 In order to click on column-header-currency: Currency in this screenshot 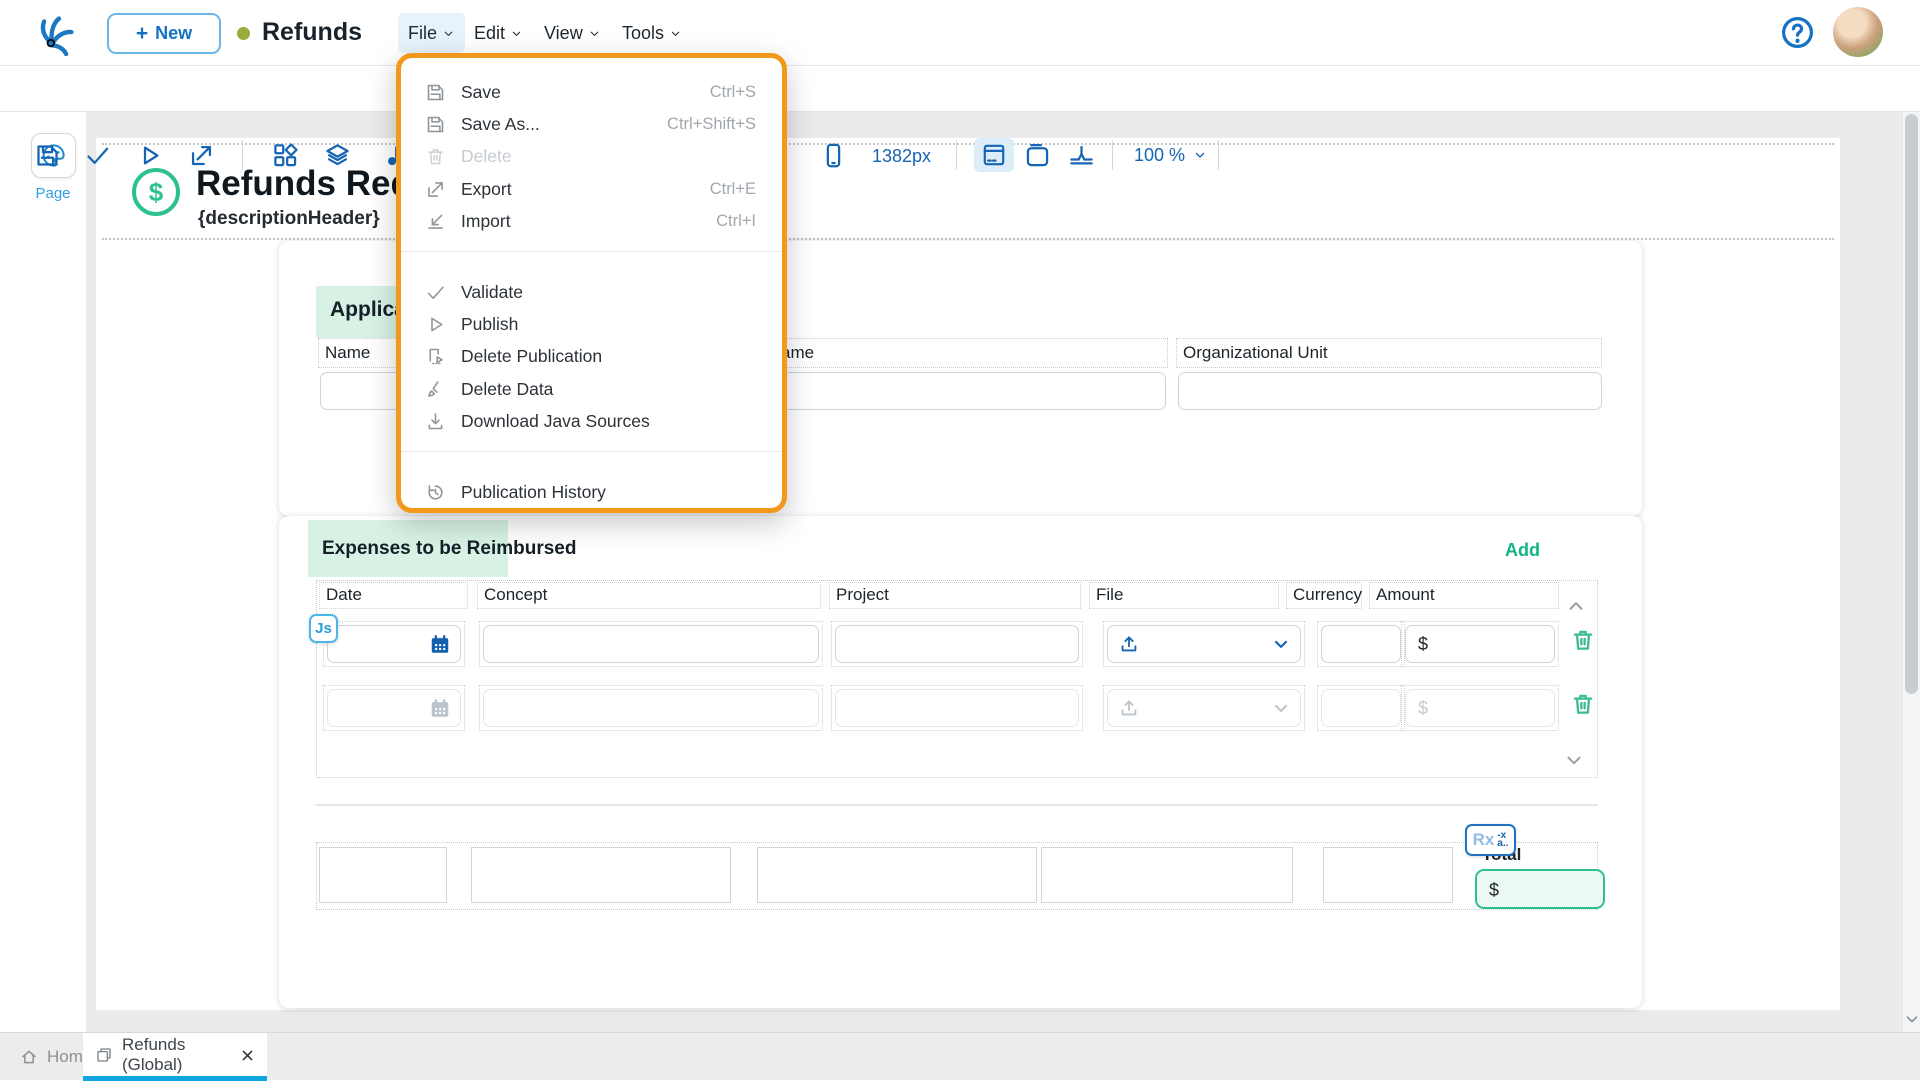, I will do `click(1324, 595)`.